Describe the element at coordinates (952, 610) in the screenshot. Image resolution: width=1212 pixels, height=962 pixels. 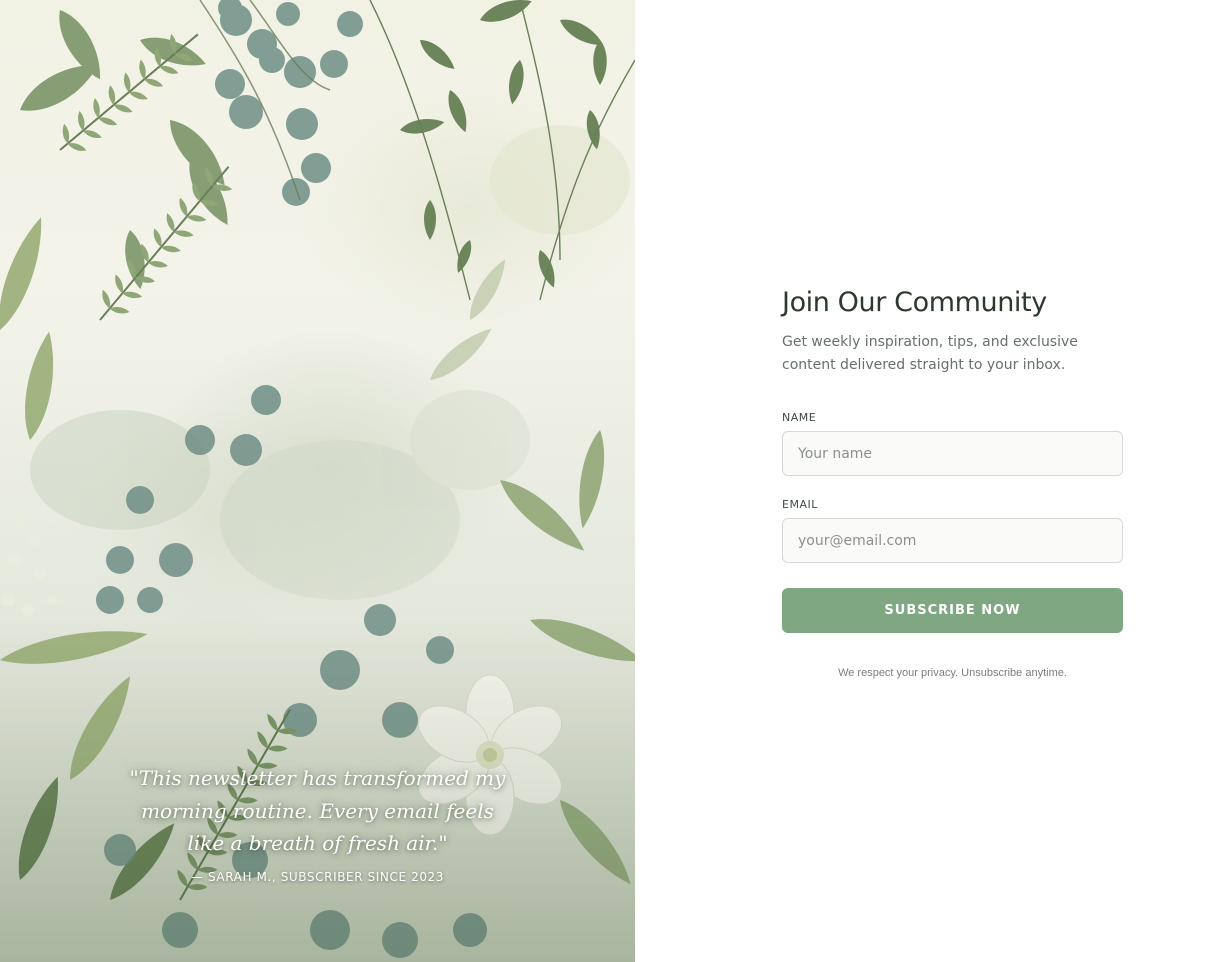
I see `subscribe-button: SUBSCRIBE NOW` at that location.